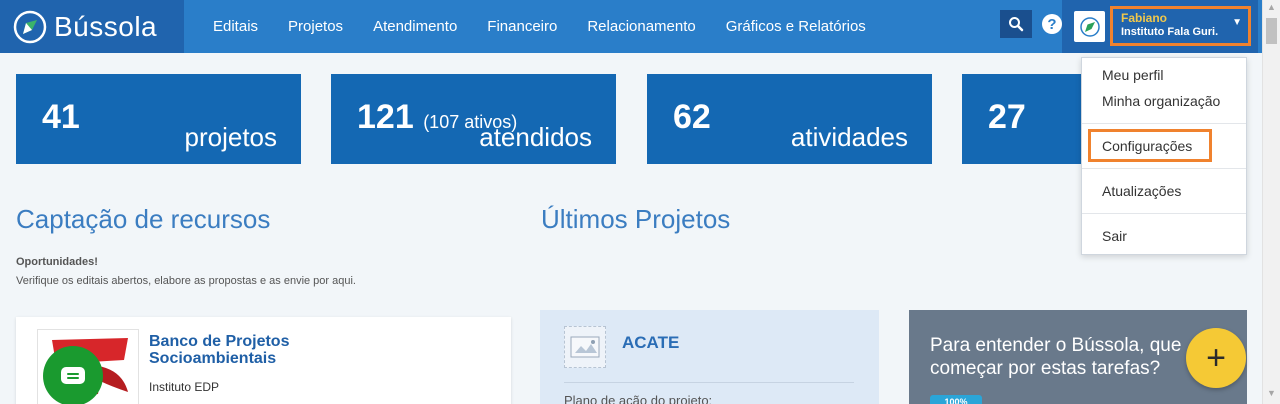 The height and width of the screenshot is (404, 1280). I want to click on help-icon: ?, so click(1052, 24).